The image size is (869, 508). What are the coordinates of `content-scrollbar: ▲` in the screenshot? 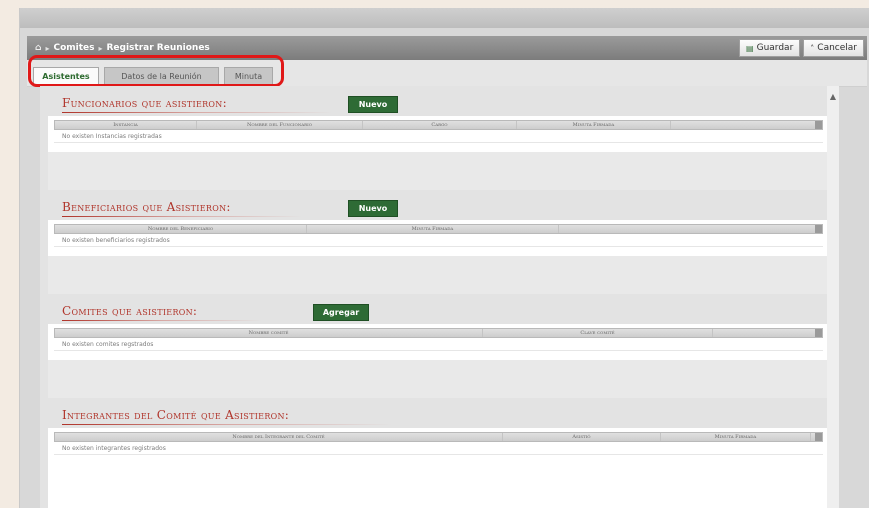 It's located at (833, 297).